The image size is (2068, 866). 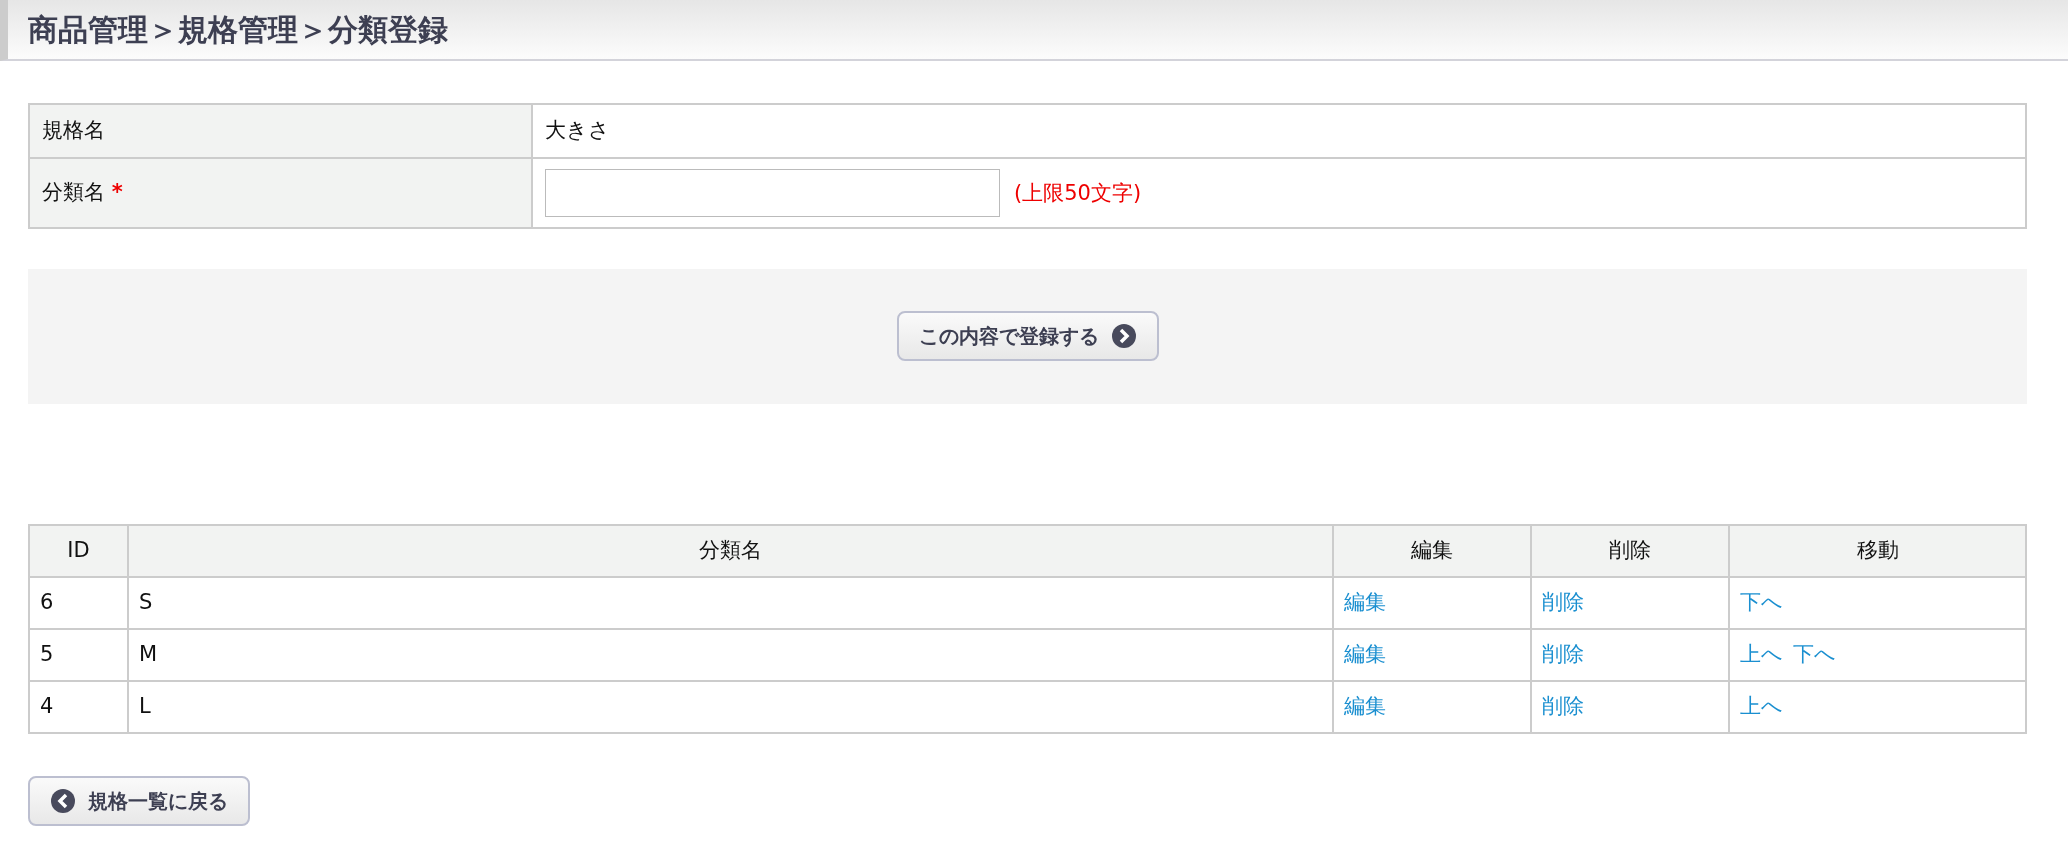 I want to click on input-field, so click(x=772, y=192).